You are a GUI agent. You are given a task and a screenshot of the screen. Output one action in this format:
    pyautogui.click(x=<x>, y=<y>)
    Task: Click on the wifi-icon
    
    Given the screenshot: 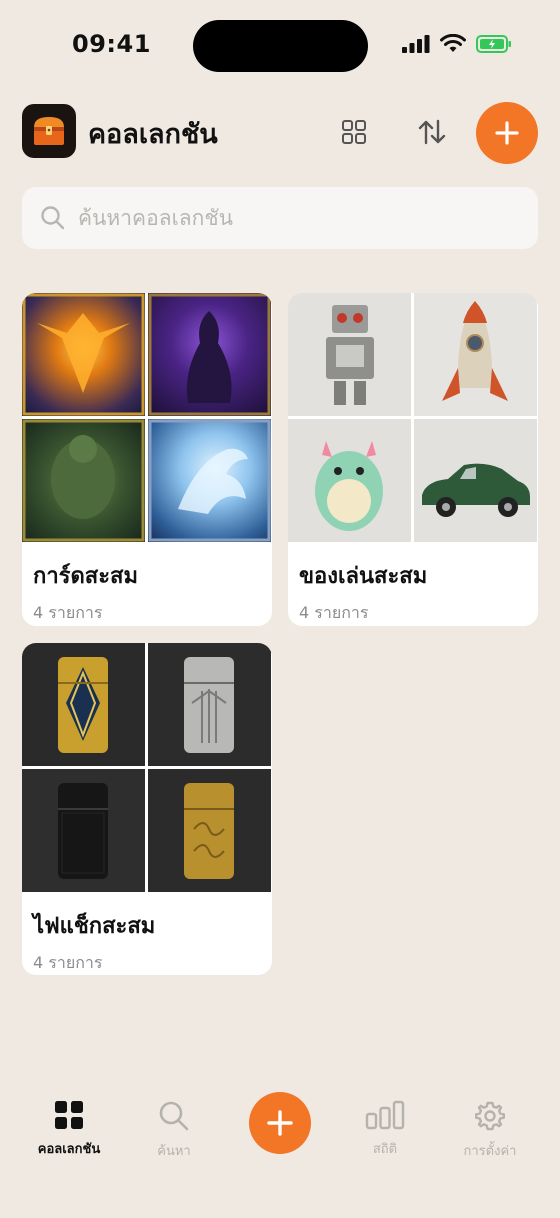 What is the action you would take?
    pyautogui.click(x=453, y=43)
    